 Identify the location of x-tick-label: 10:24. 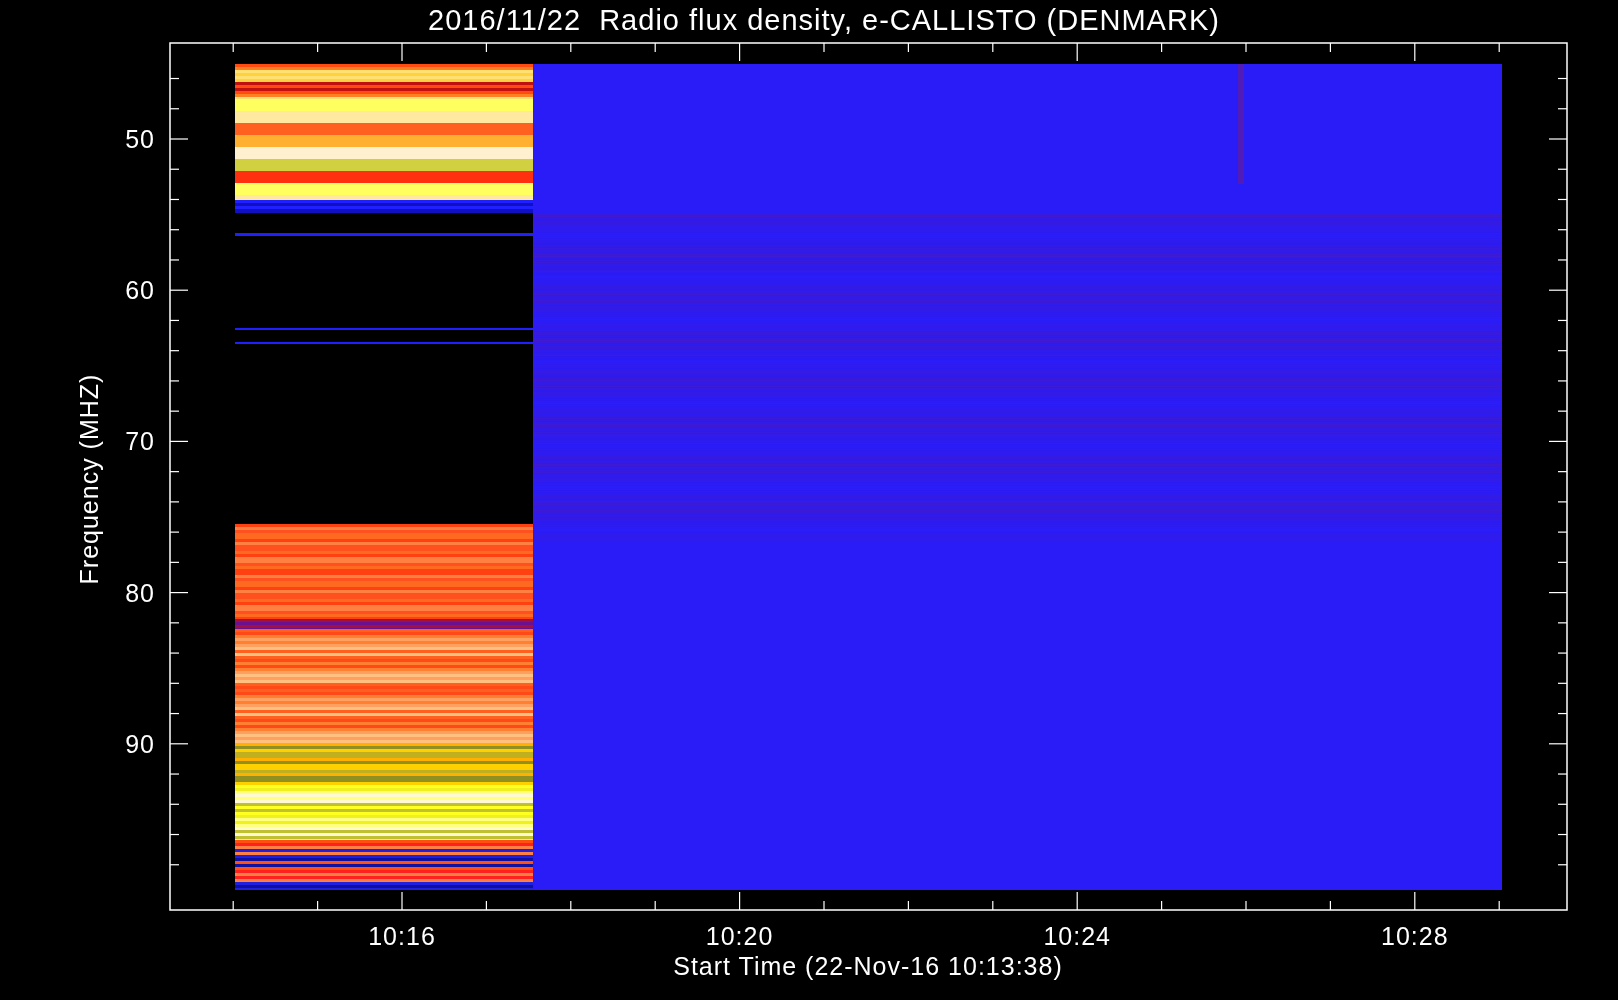
(1077, 936).